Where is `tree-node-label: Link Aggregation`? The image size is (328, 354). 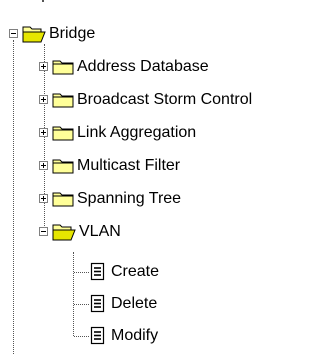
tree-node-label: Link Aggregation is located at coordinates (137, 132).